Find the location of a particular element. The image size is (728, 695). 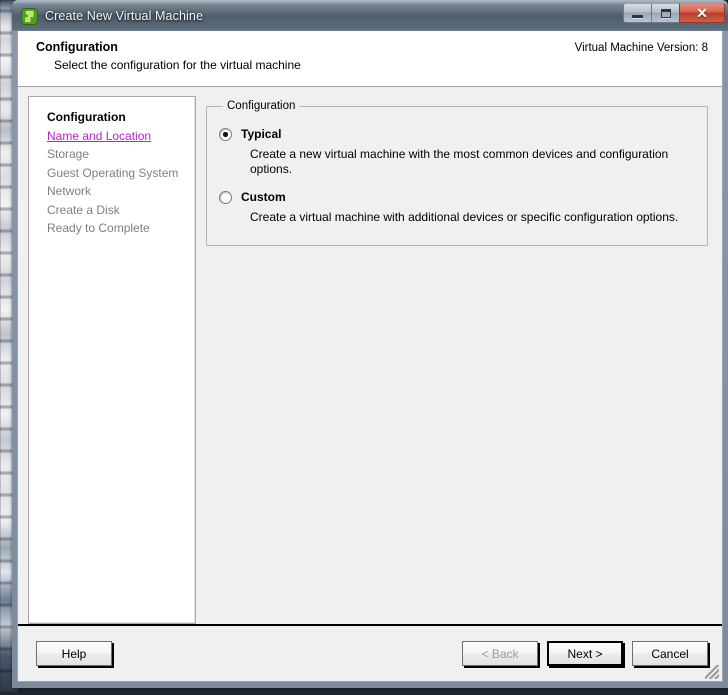

radio-typical is located at coordinates (225, 134).